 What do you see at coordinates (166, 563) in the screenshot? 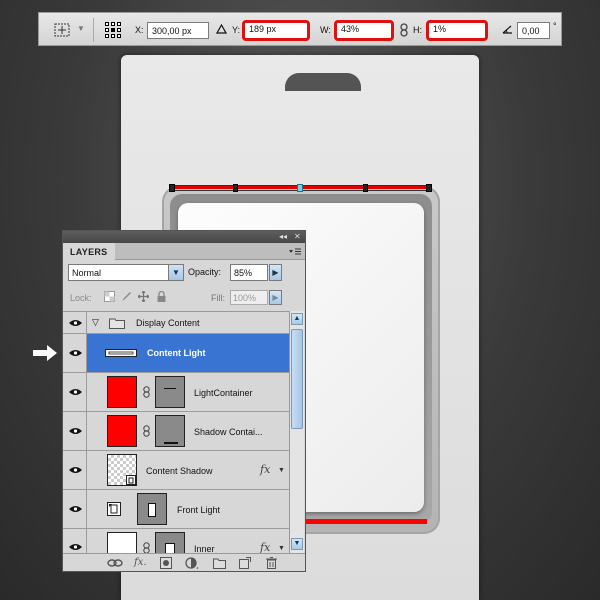
I see `add-mask-icon` at bounding box center [166, 563].